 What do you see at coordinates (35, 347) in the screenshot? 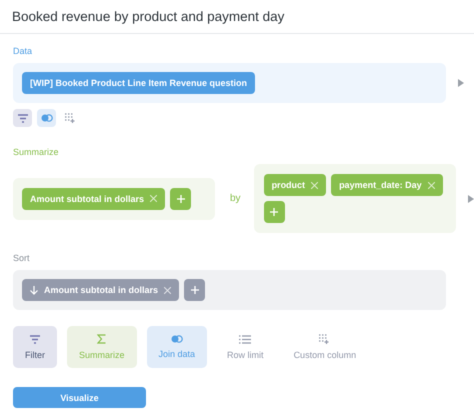
I see `action-button: Filter` at bounding box center [35, 347].